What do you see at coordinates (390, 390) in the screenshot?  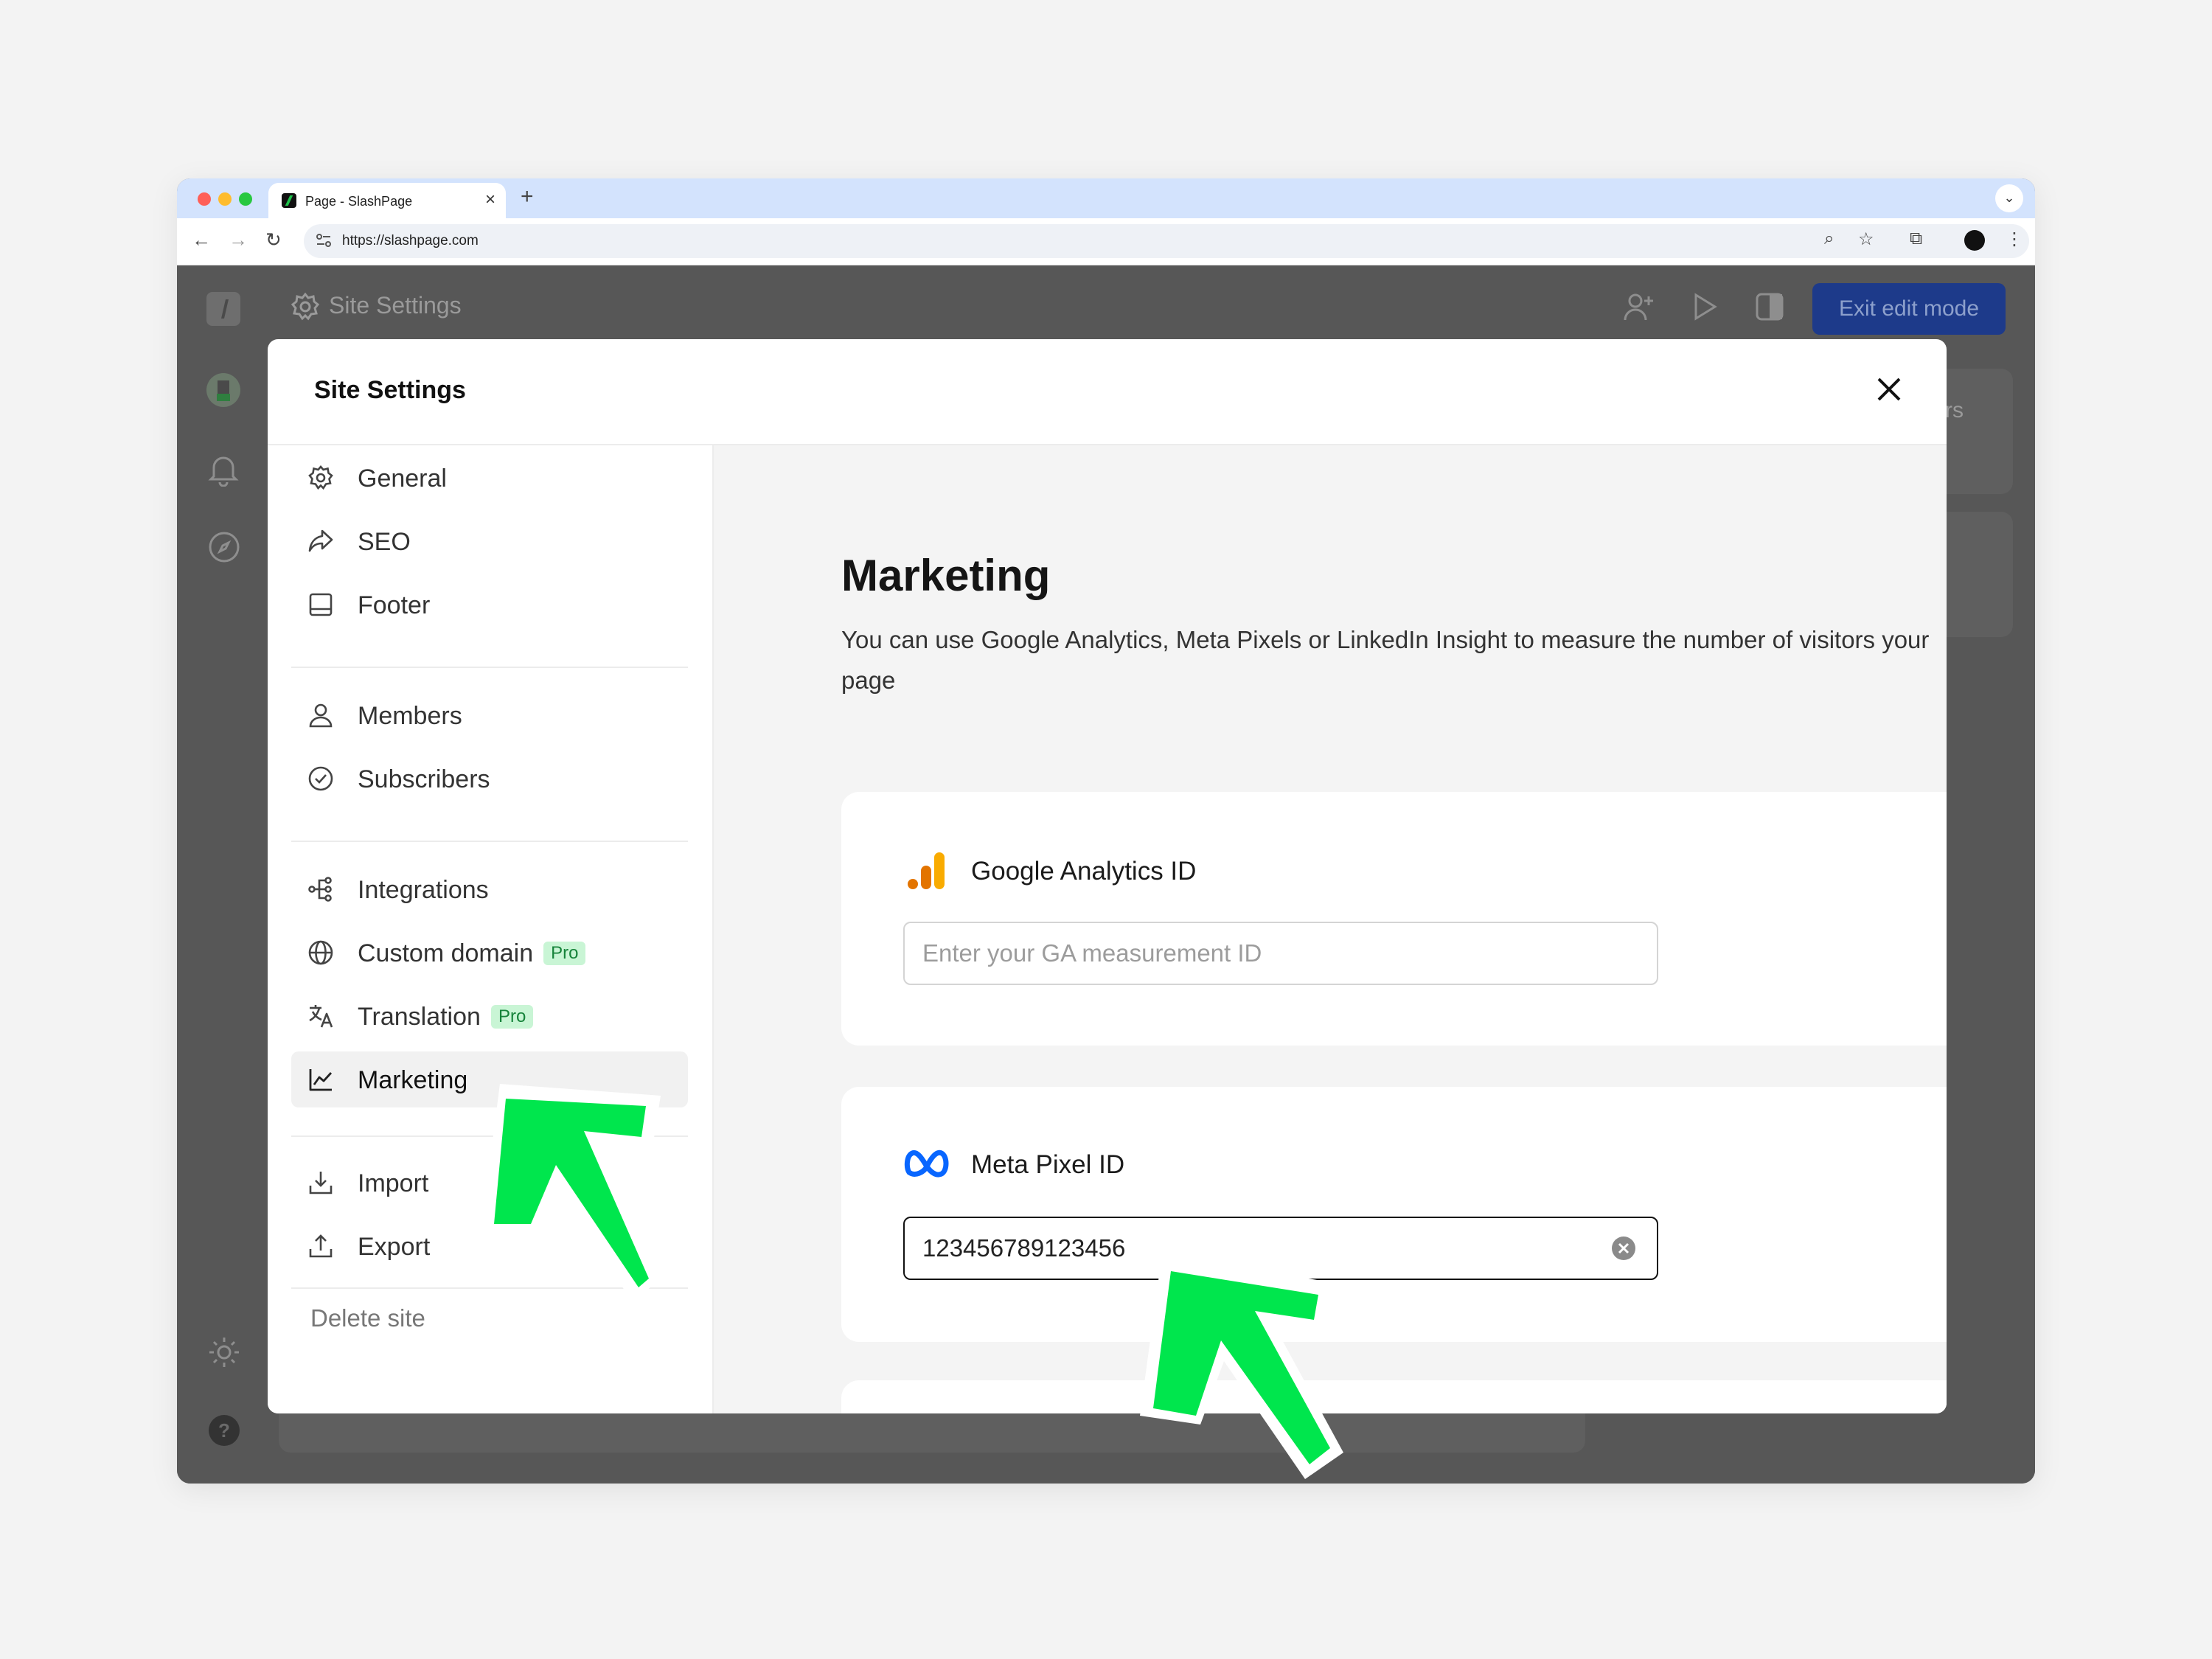 I see `modal-title: Site Settings` at bounding box center [390, 390].